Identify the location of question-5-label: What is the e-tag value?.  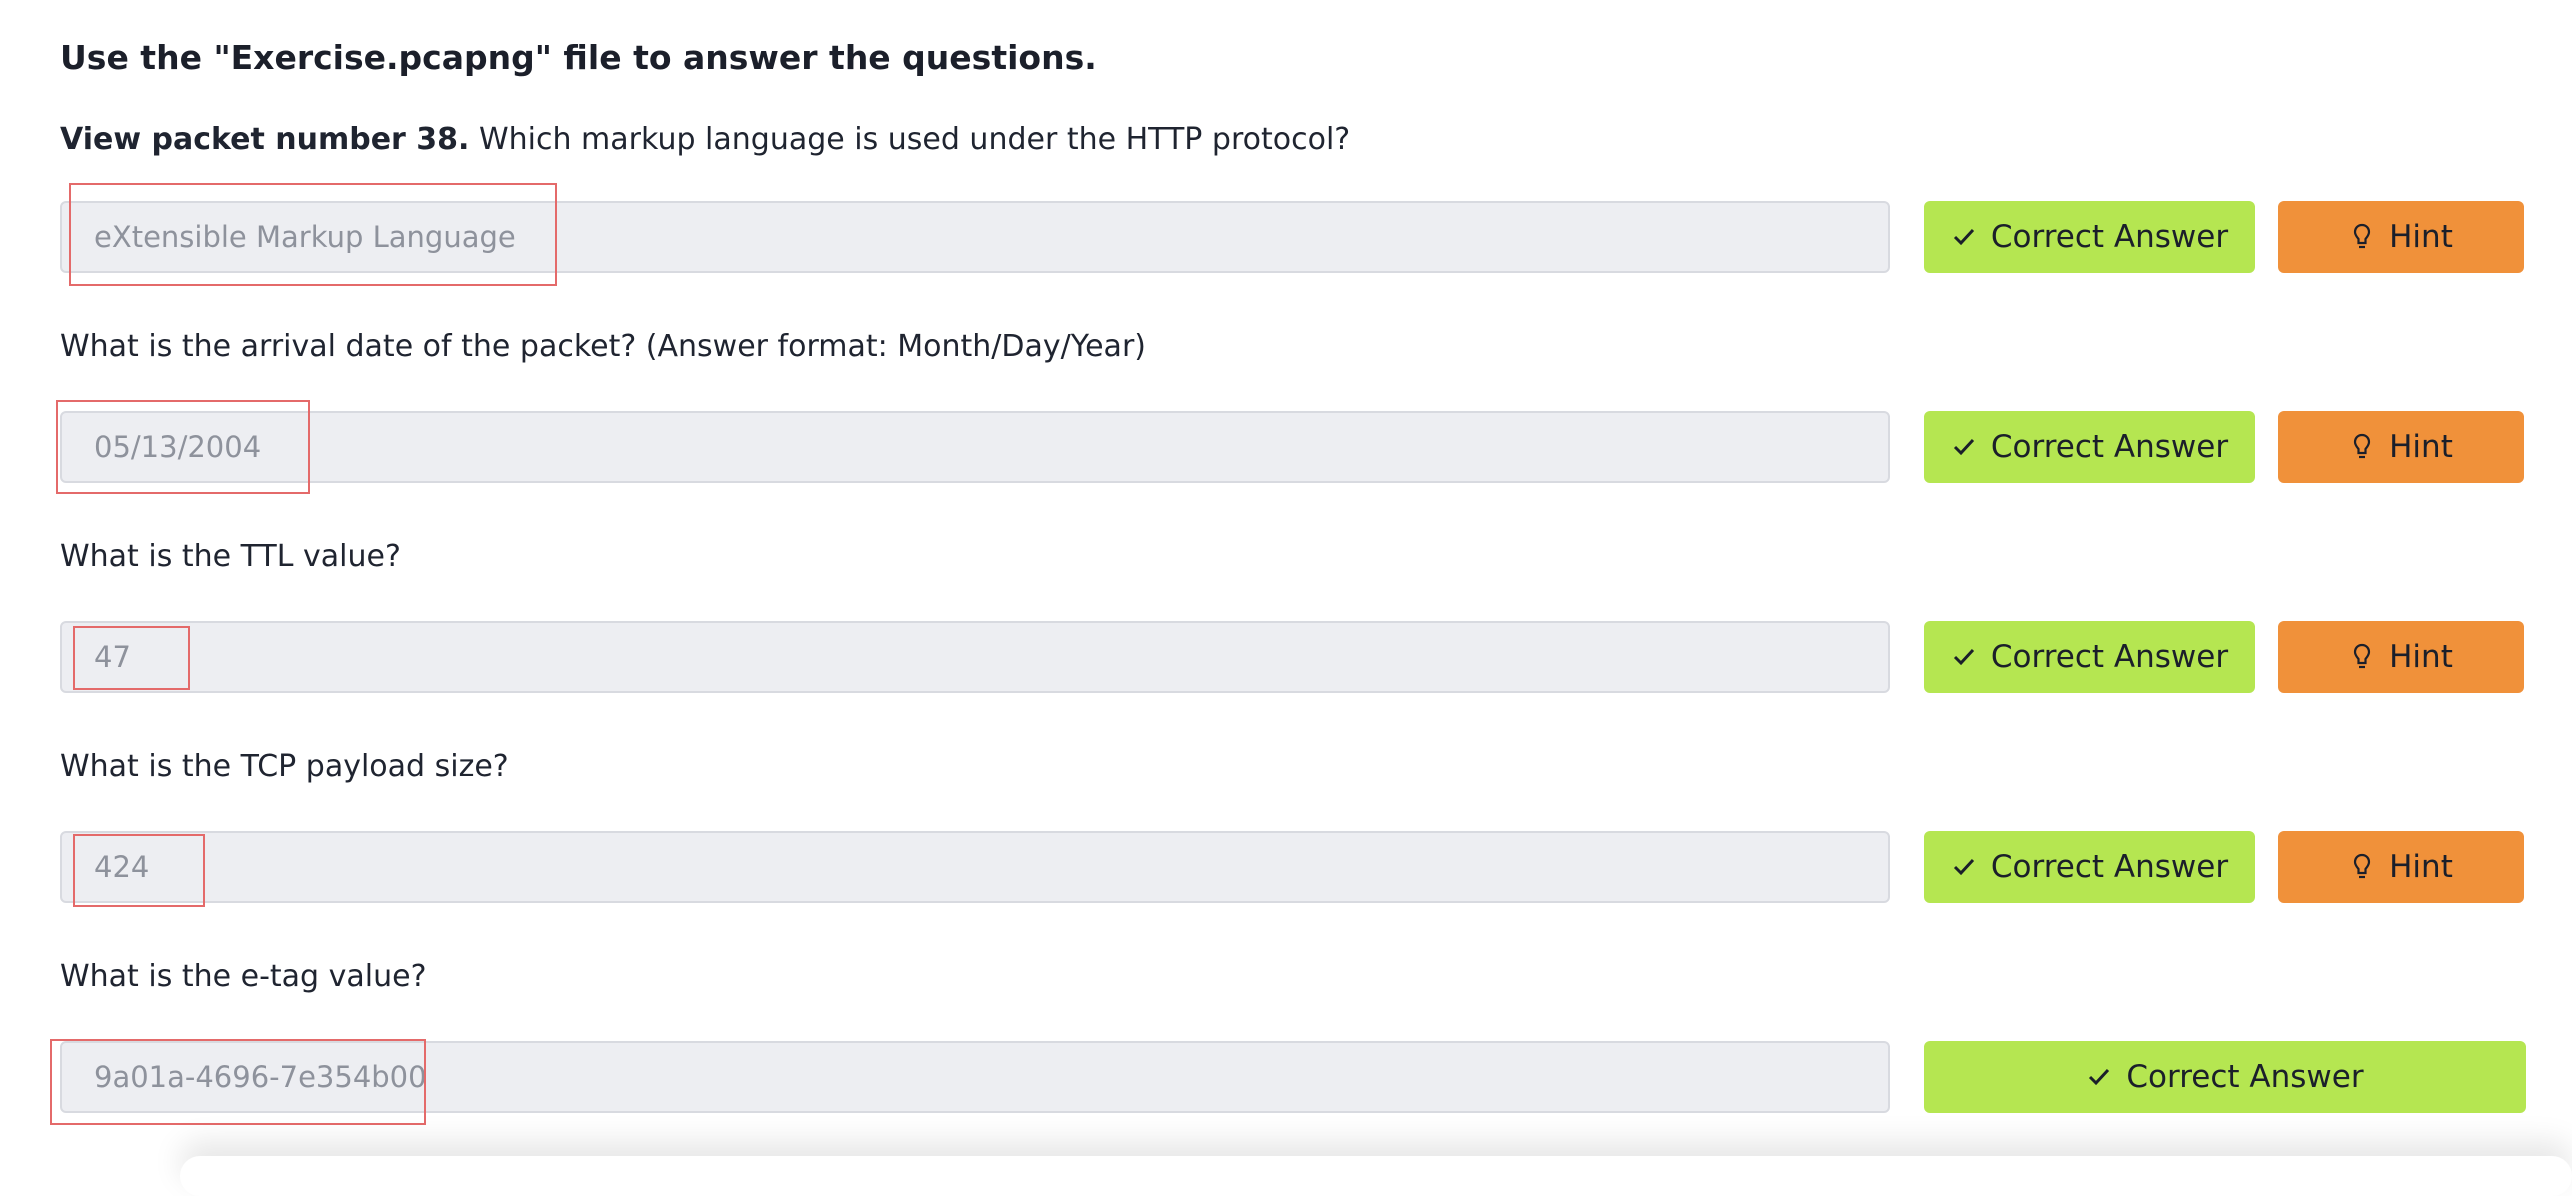
(243, 976).